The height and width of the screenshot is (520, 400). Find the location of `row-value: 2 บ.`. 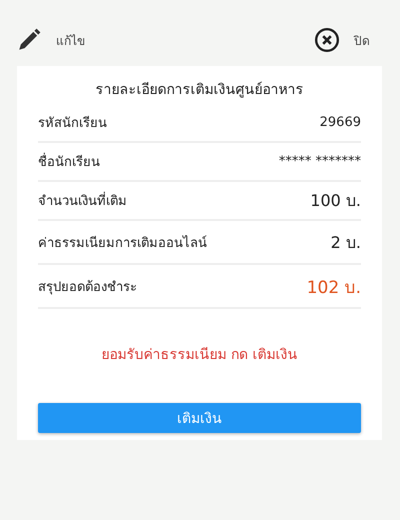

row-value: 2 บ. is located at coordinates (345, 243).